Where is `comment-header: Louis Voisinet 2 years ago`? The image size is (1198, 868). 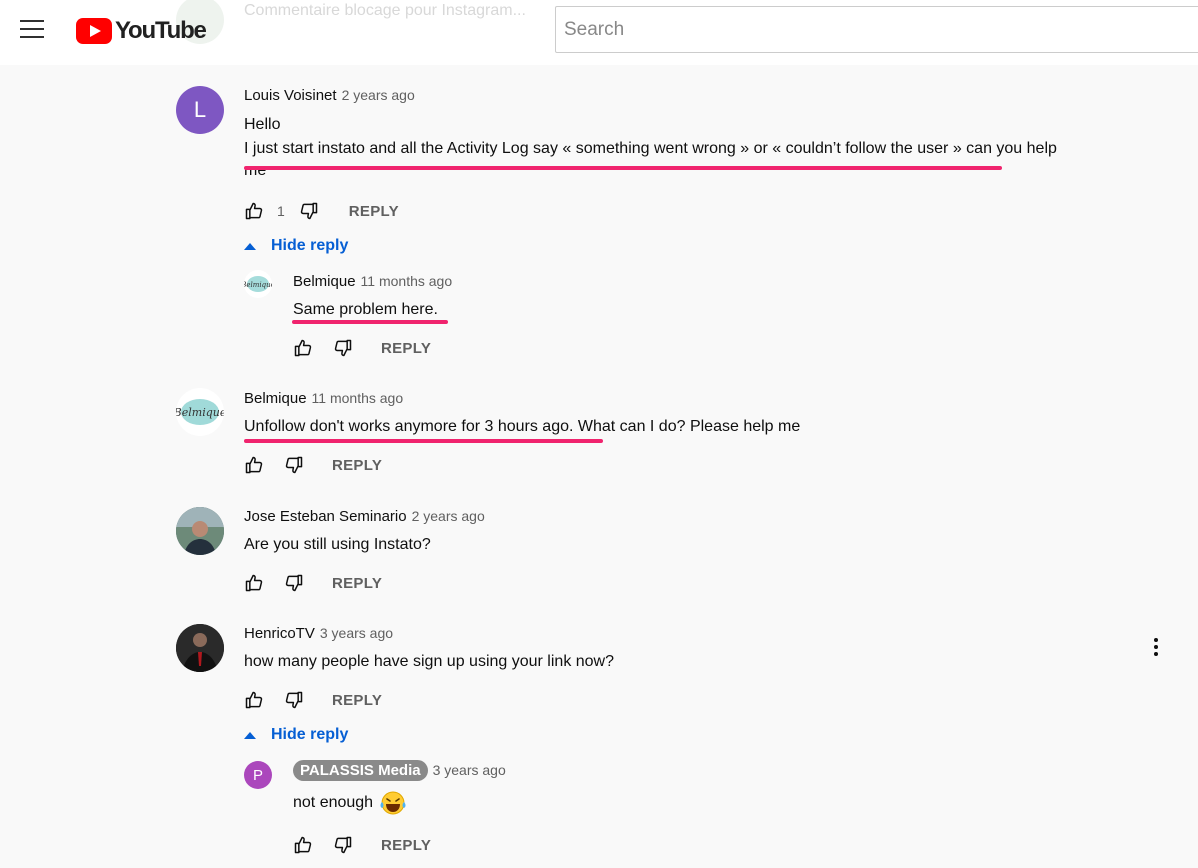
comment-header: Louis Voisinet 2 years ago is located at coordinates (329, 96).